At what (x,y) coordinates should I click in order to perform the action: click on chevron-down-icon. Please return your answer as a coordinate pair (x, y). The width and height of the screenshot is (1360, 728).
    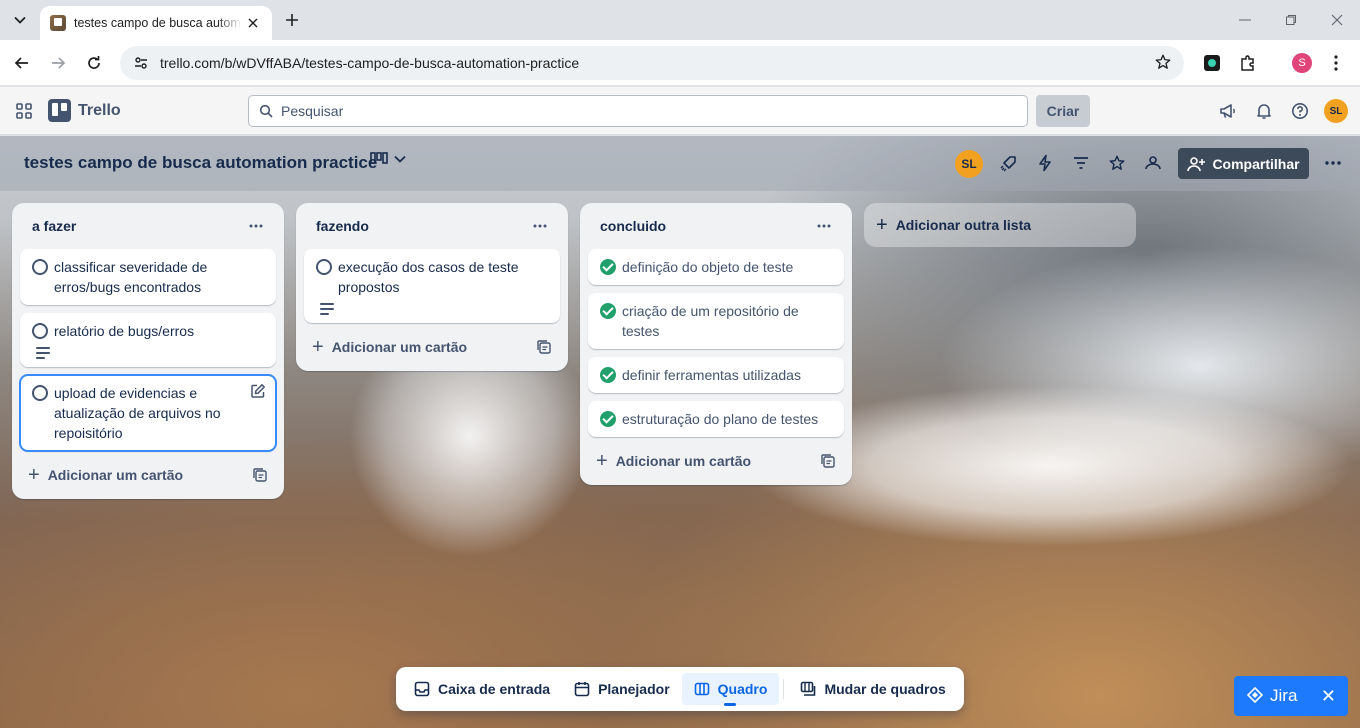
    Looking at the image, I should click on (400, 159).